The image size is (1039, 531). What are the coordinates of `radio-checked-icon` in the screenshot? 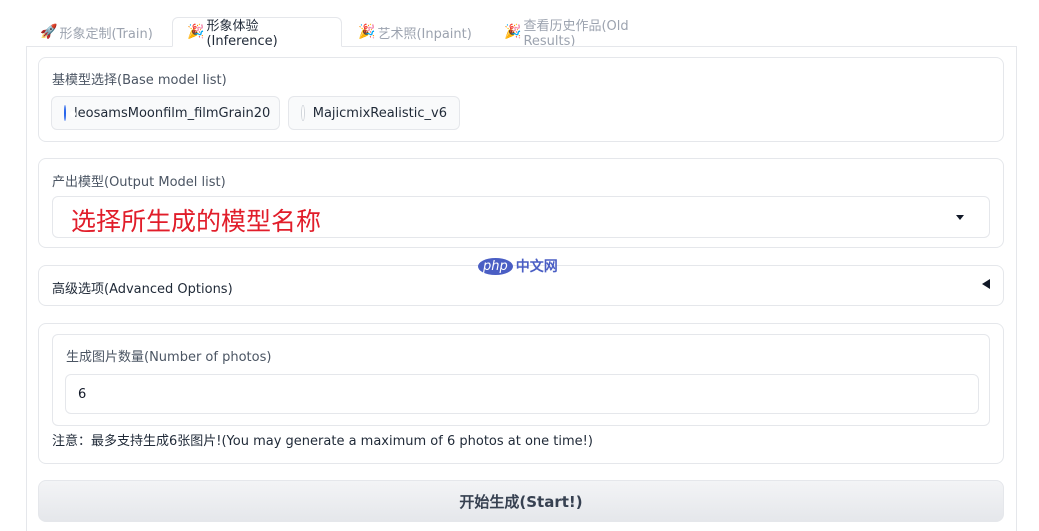 It's located at (70, 113).